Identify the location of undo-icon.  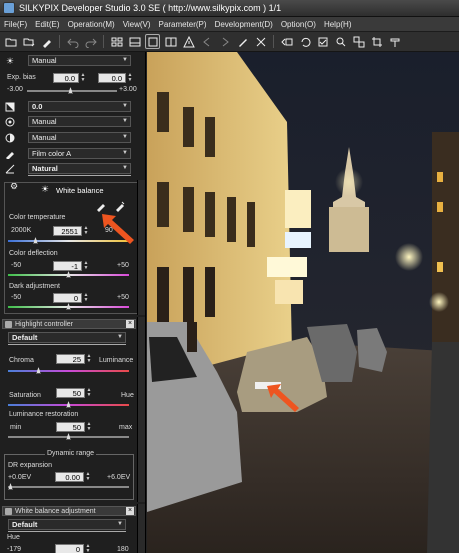
(72, 41).